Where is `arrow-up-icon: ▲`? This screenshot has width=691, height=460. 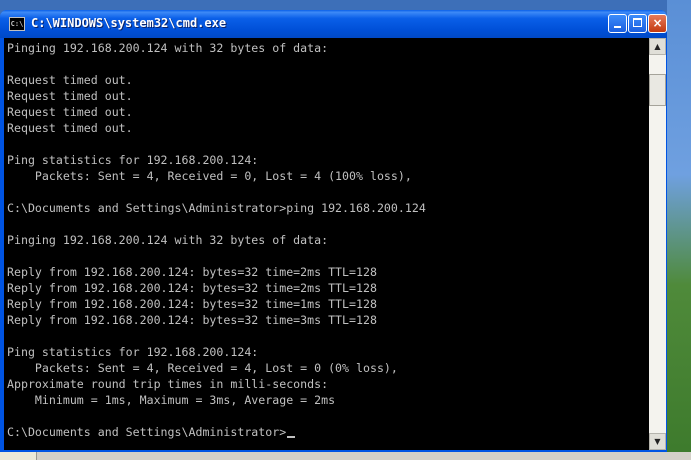 arrow-up-icon: ▲ is located at coordinates (657, 46).